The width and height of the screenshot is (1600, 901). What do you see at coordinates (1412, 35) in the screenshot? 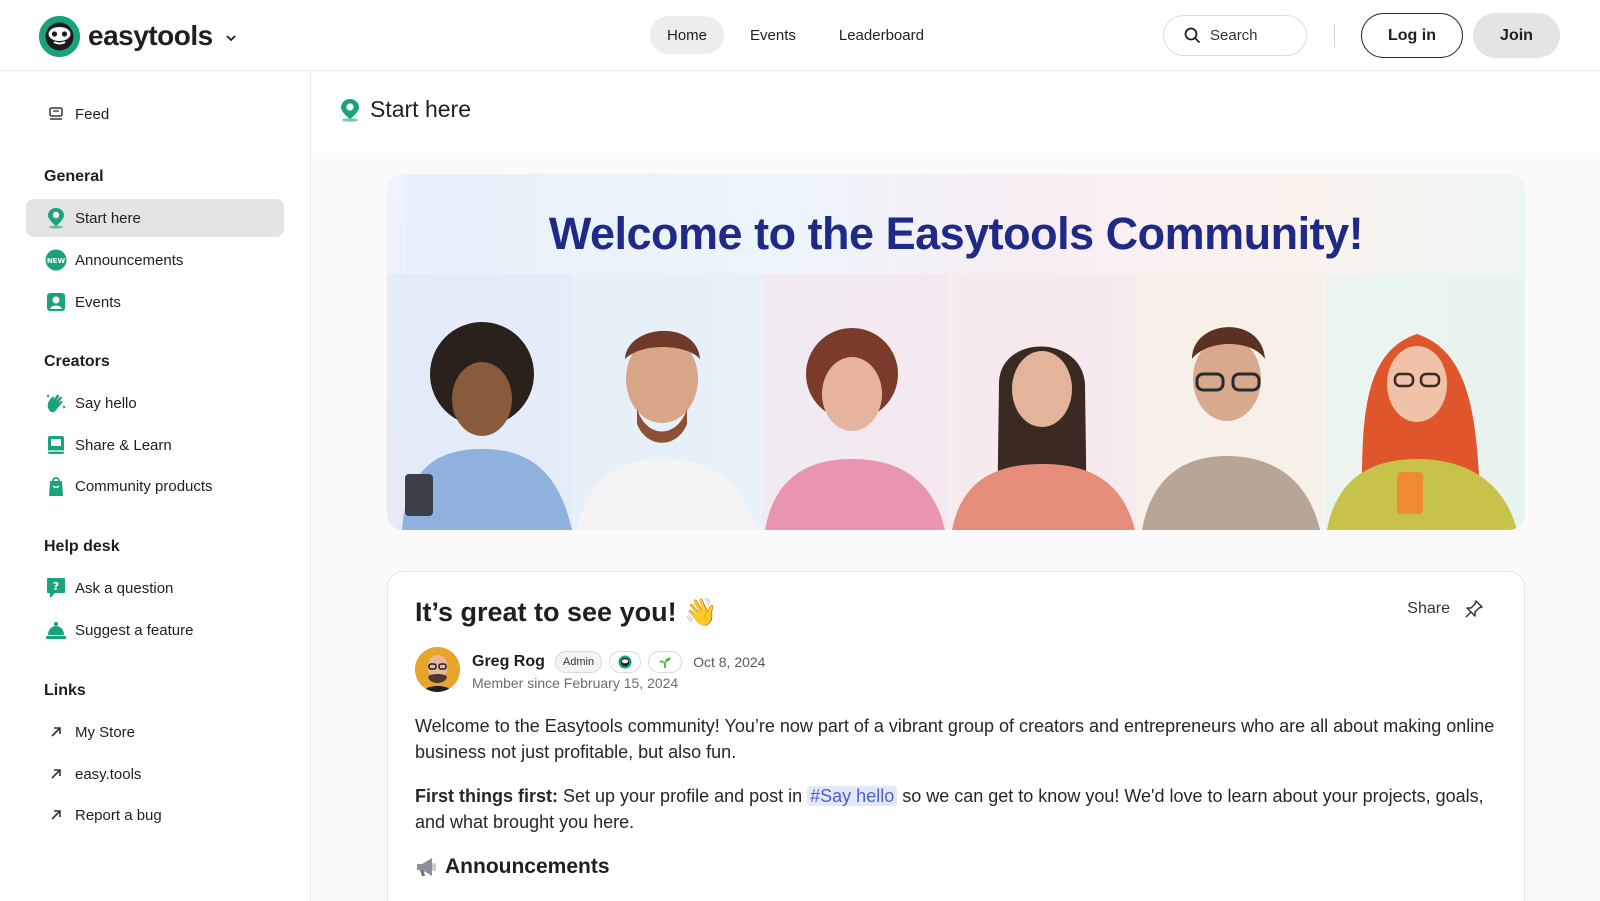
I see `login-button: Log in` at bounding box center [1412, 35].